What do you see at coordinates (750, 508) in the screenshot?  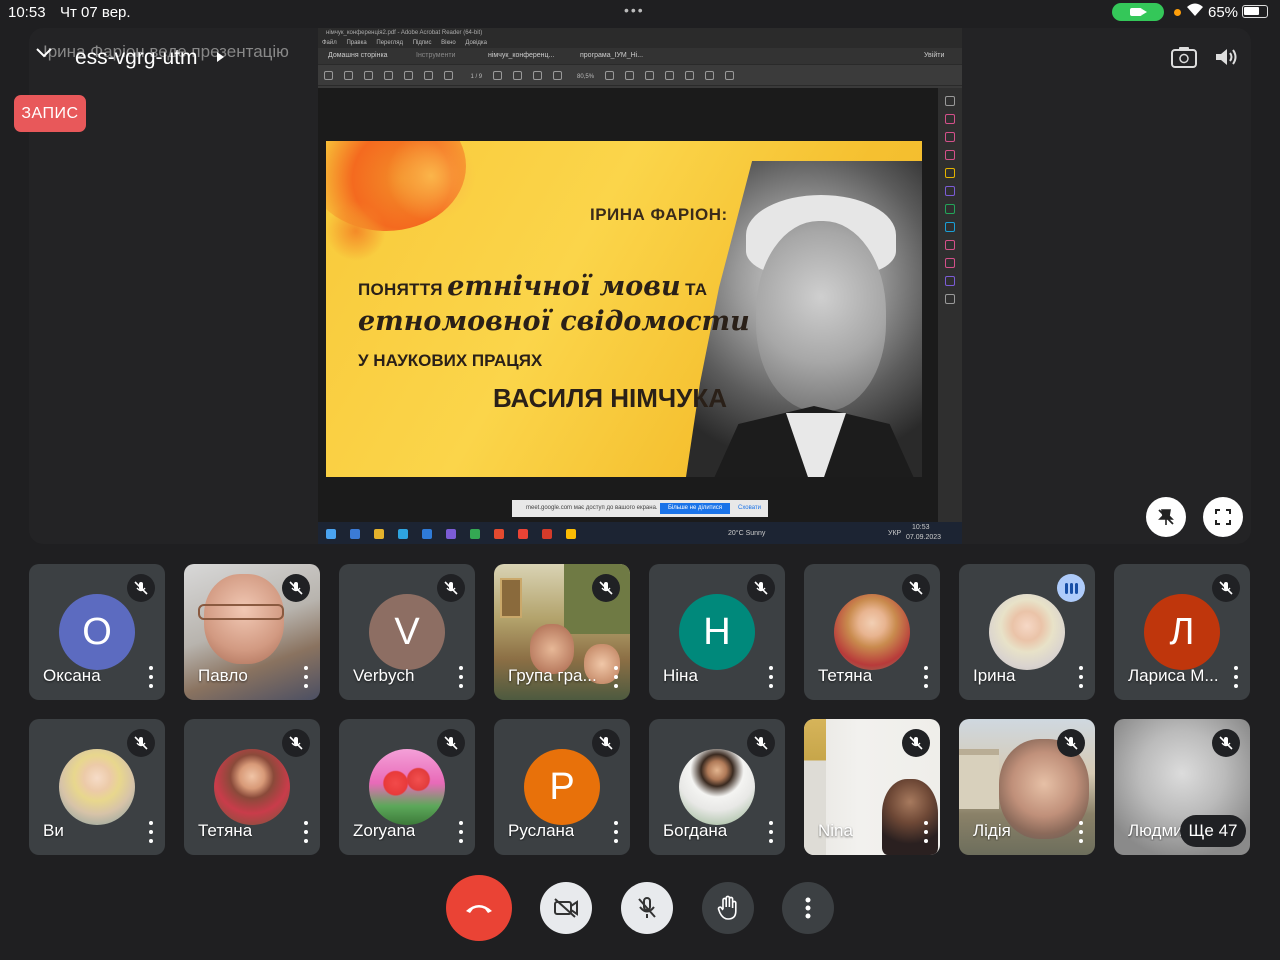 I see `hide-notice-link: Сховати` at bounding box center [750, 508].